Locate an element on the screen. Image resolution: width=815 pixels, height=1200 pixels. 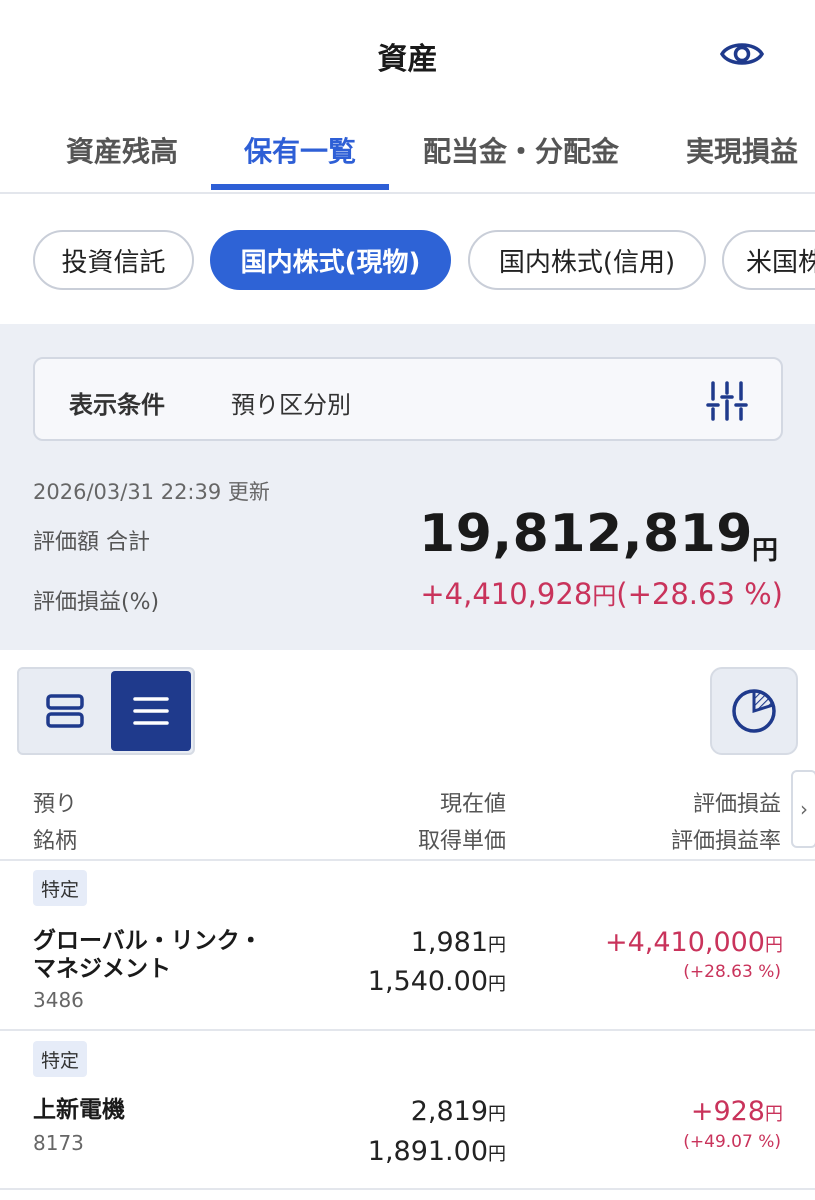
acquisition-price: 1,891.00円 is located at coordinates (437, 1151).